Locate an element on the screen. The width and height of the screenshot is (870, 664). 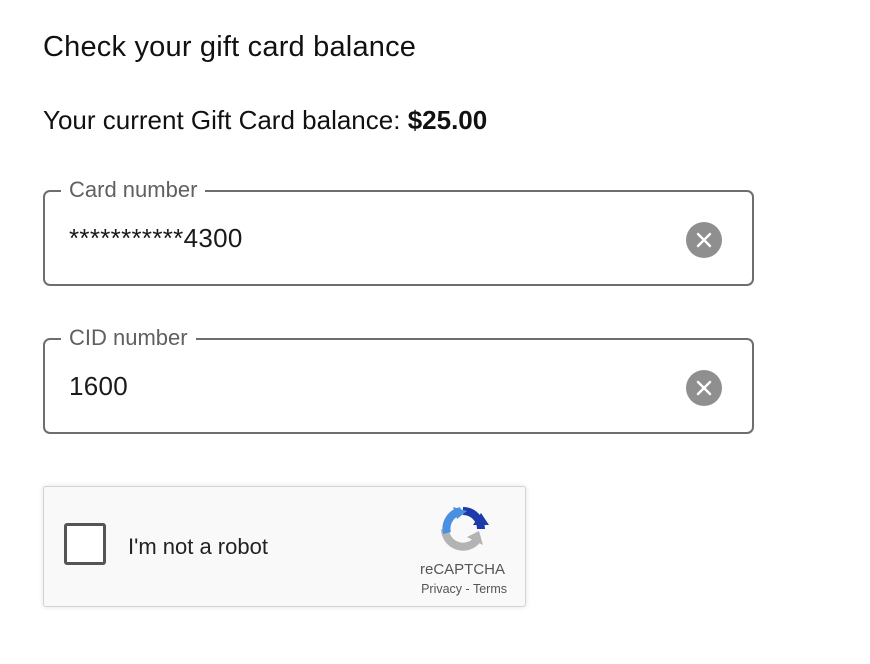
privacy-link: Privacy is located at coordinates (441, 589).